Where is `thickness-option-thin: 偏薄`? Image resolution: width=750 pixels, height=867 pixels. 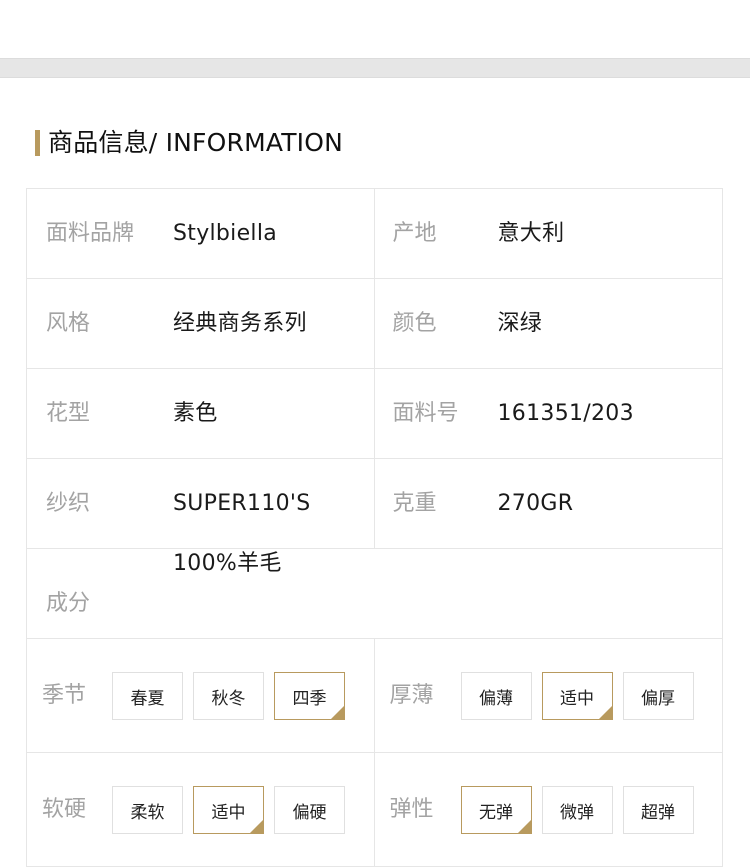 thickness-option-thin: 偏薄 is located at coordinates (496, 696).